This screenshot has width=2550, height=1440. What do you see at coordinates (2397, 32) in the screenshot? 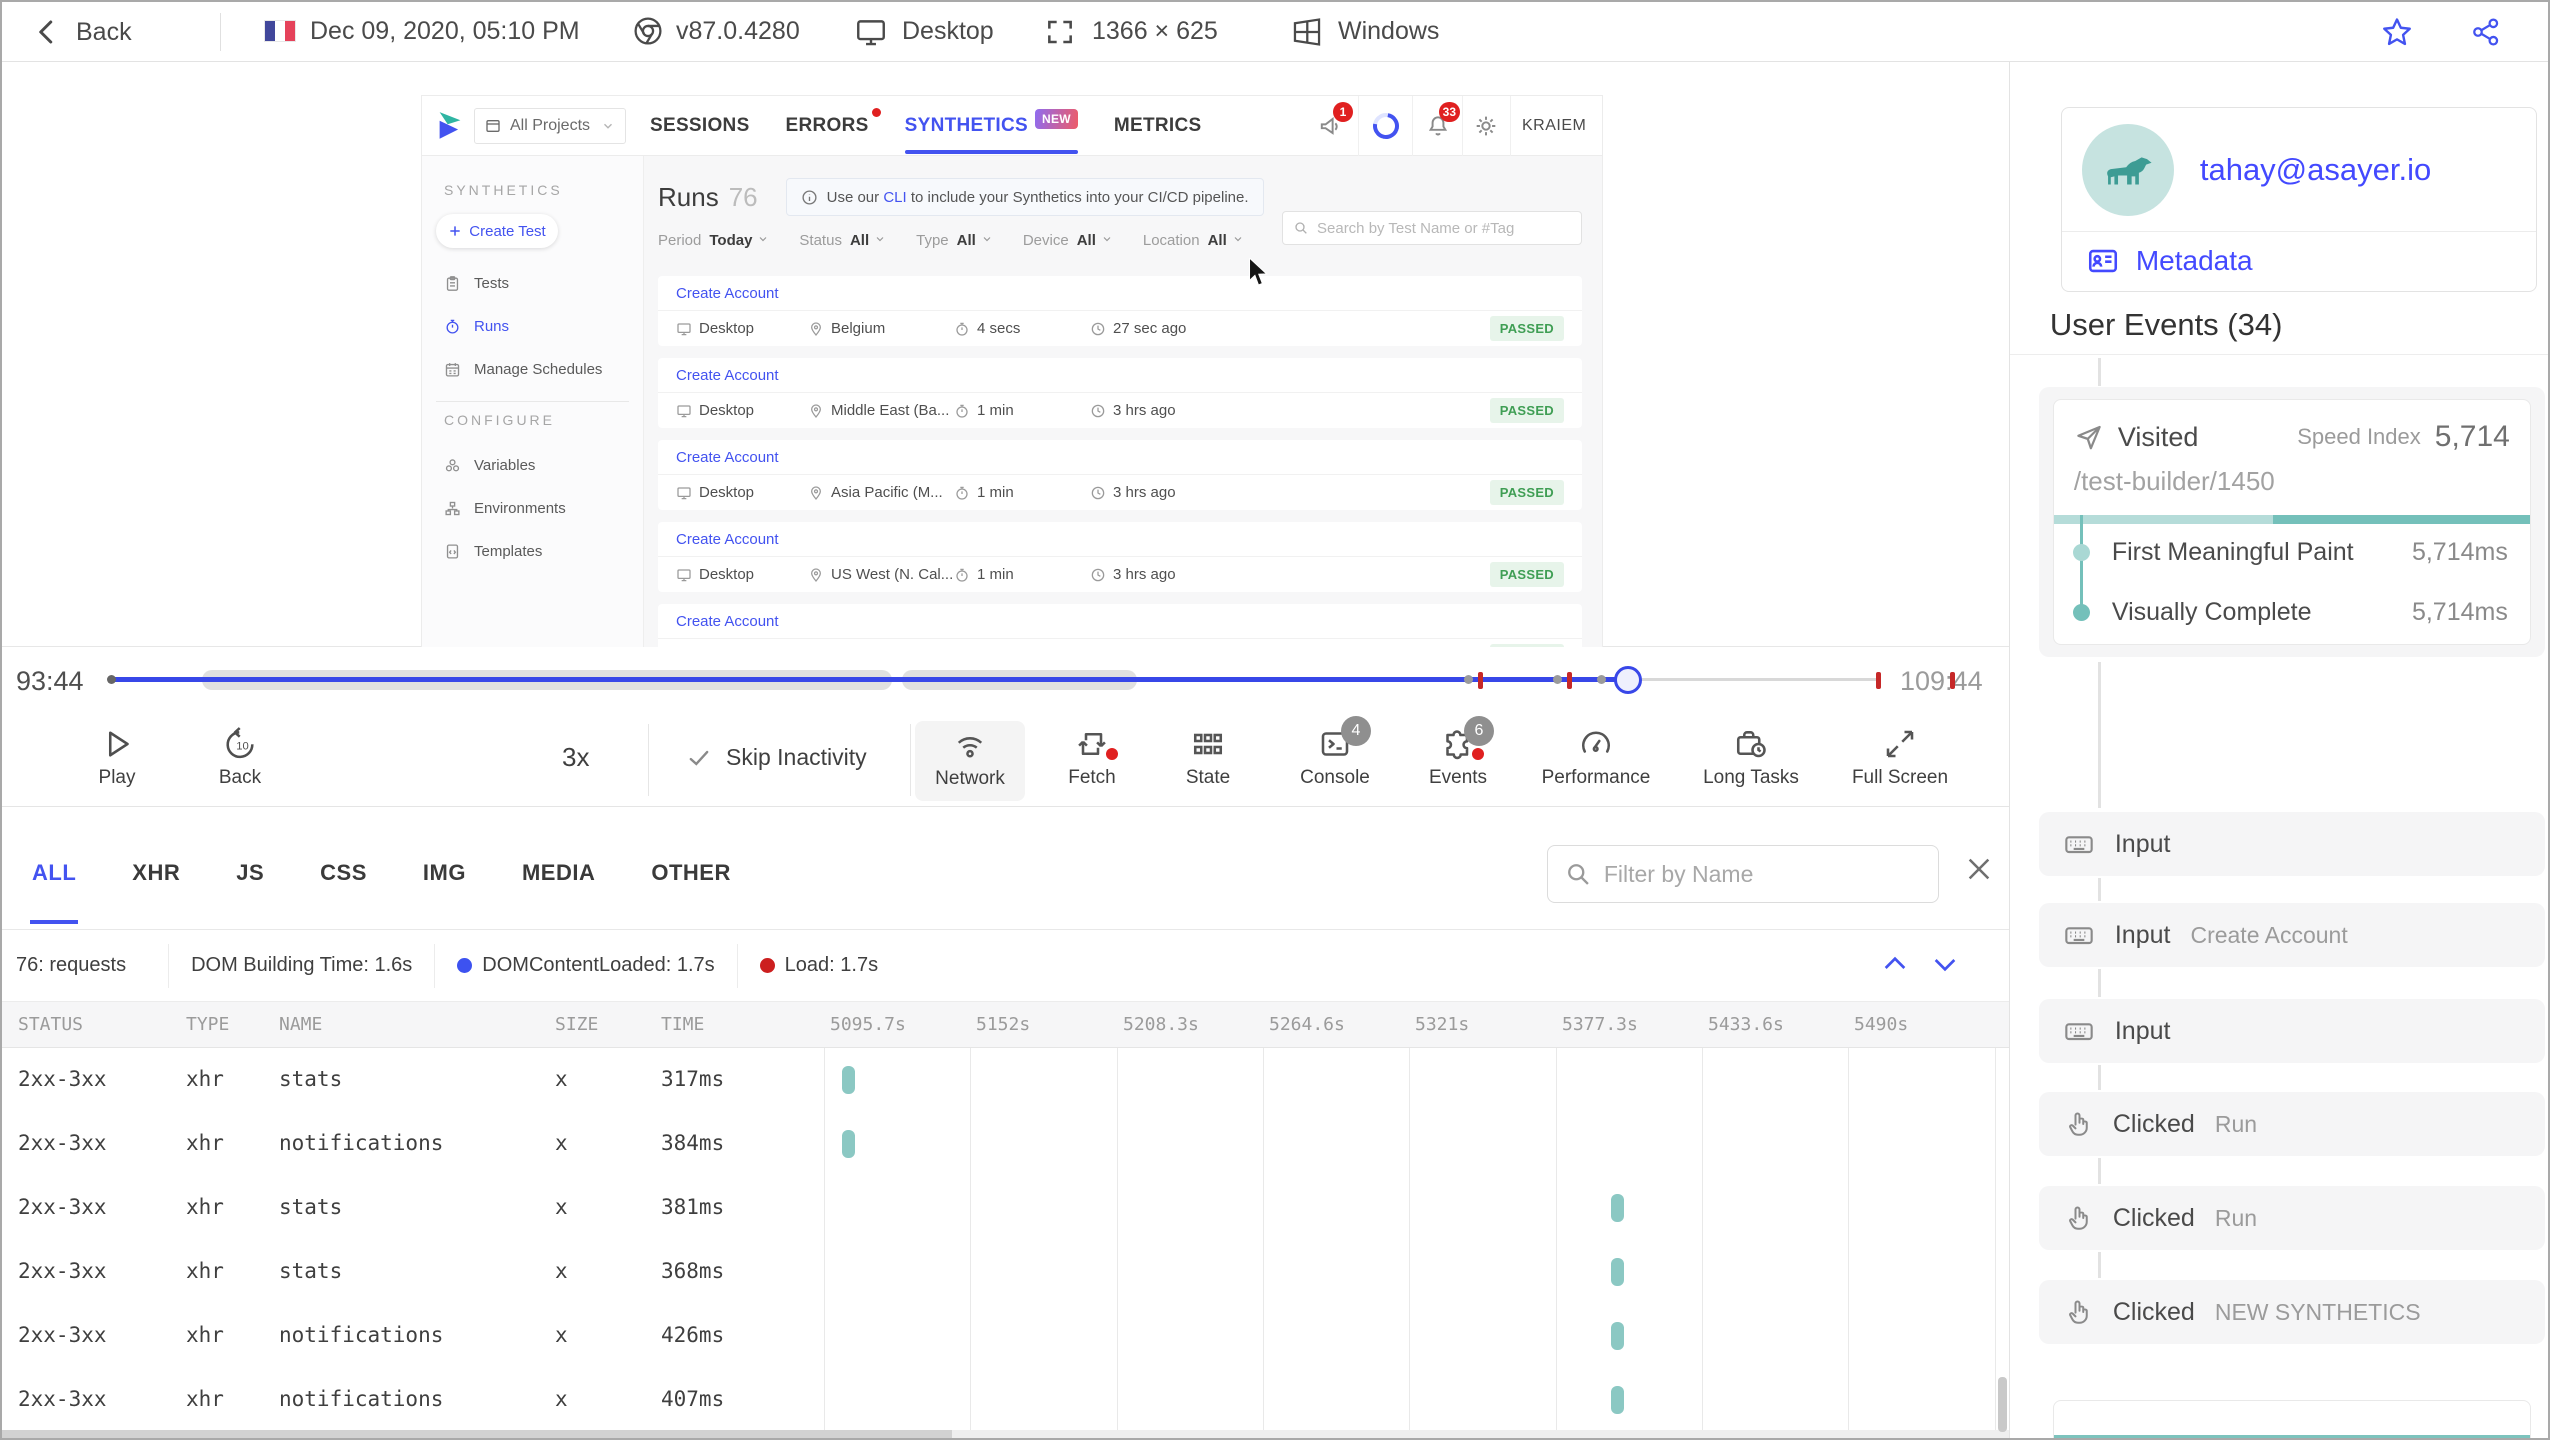
I see `favorite-star-button` at bounding box center [2397, 32].